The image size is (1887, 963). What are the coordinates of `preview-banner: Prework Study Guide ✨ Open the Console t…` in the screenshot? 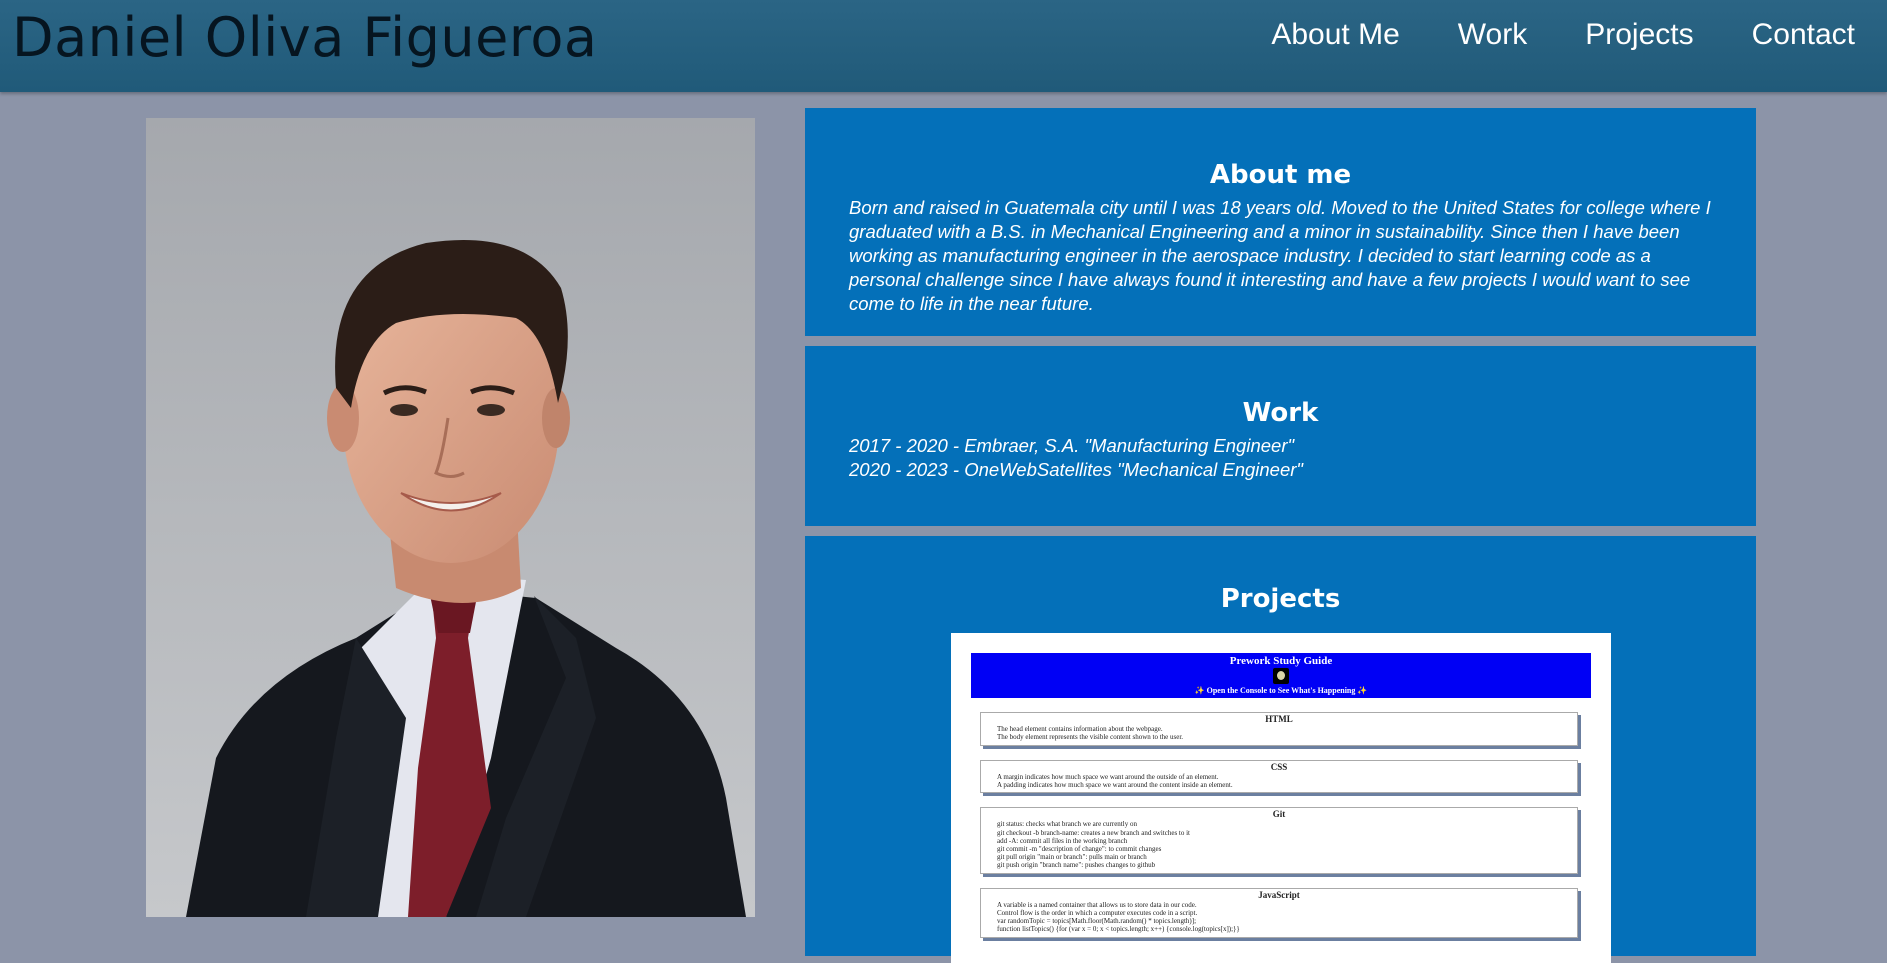 It's located at (1281, 675).